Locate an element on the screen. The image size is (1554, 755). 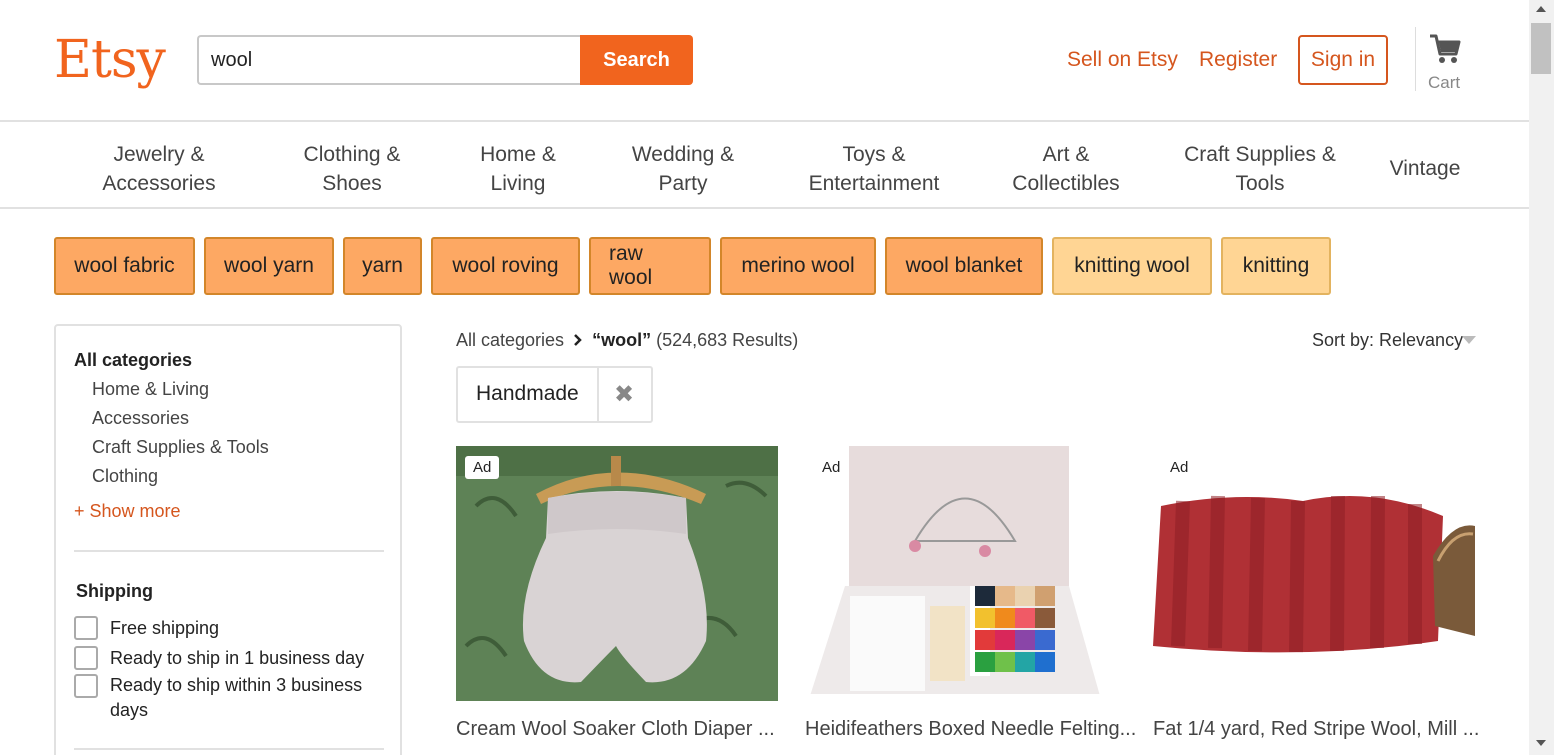
search-box is located at coordinates (389, 60).